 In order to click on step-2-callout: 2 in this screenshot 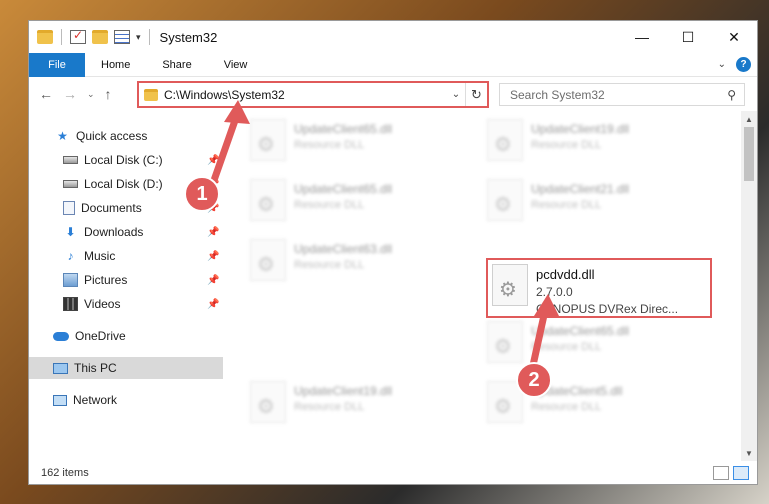, I will do `click(534, 380)`.